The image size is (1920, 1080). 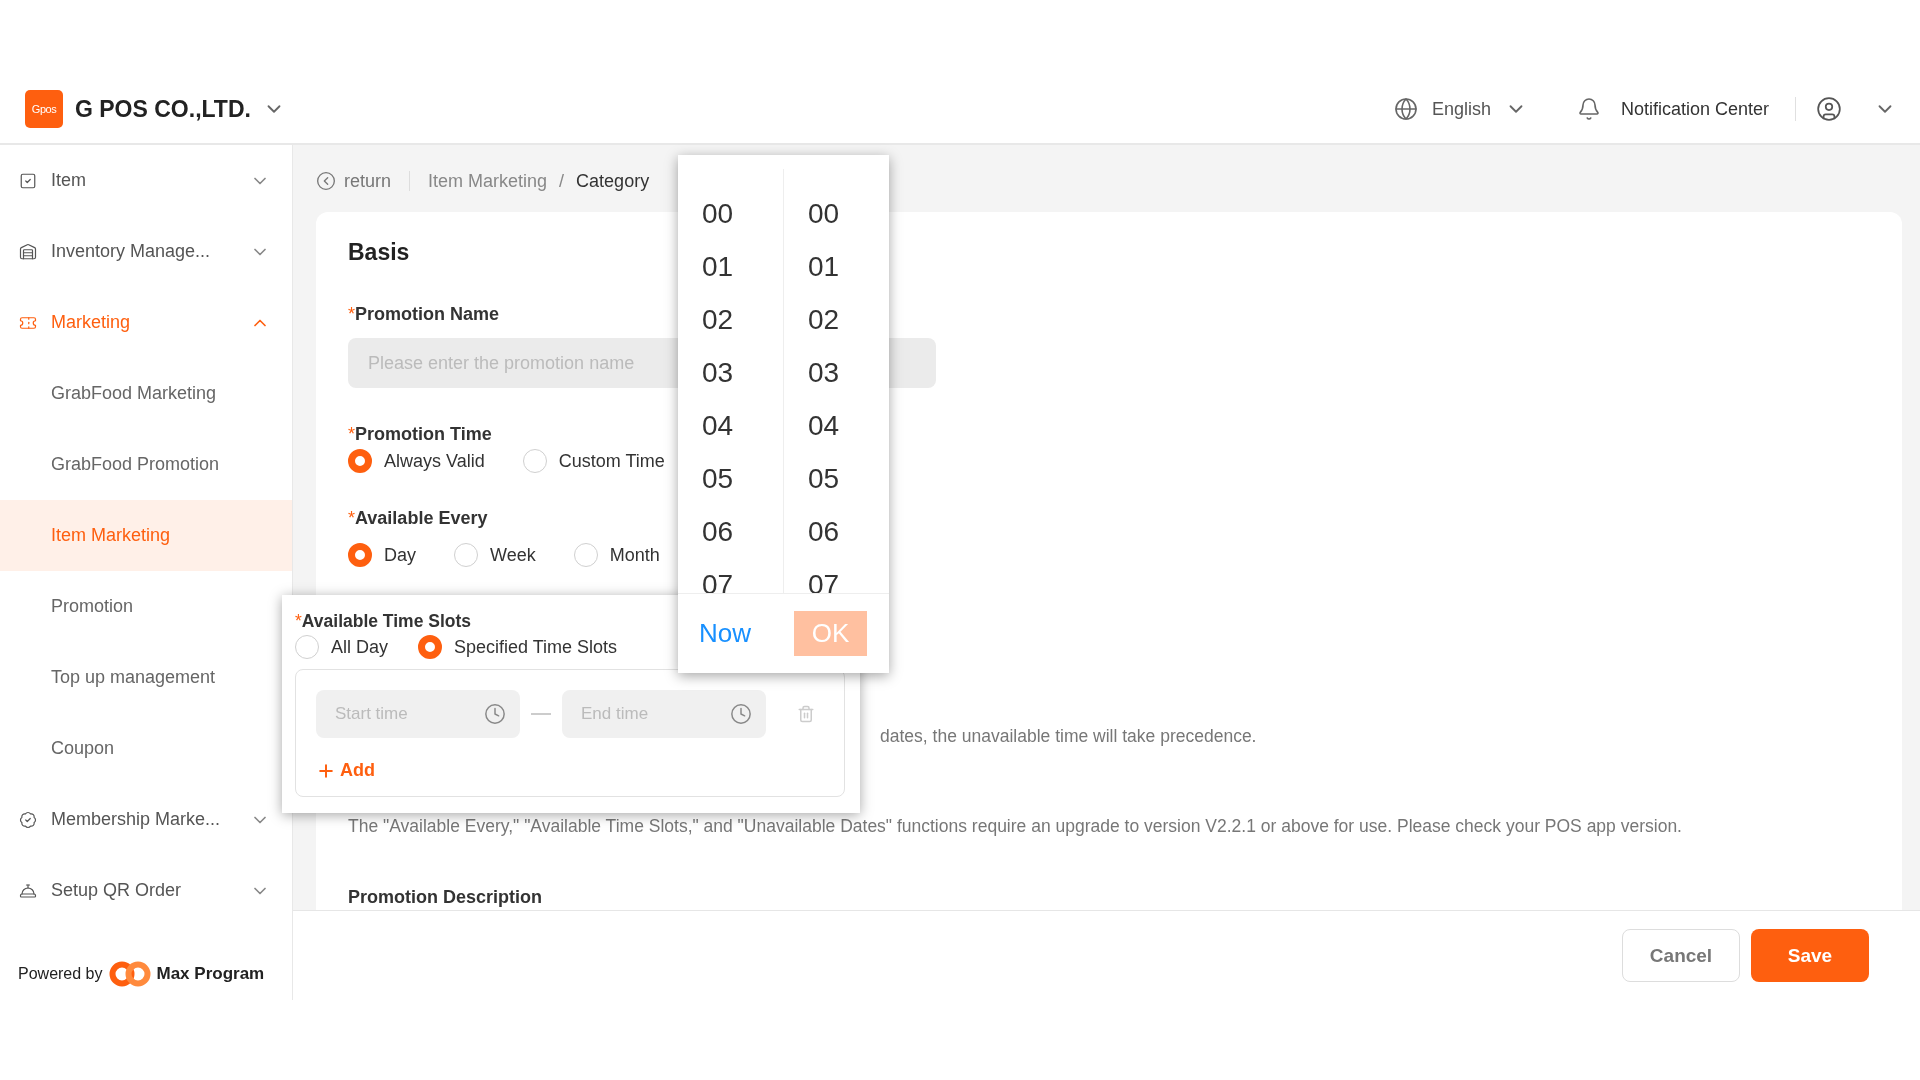 What do you see at coordinates (28, 180) in the screenshot?
I see `square-check-icon` at bounding box center [28, 180].